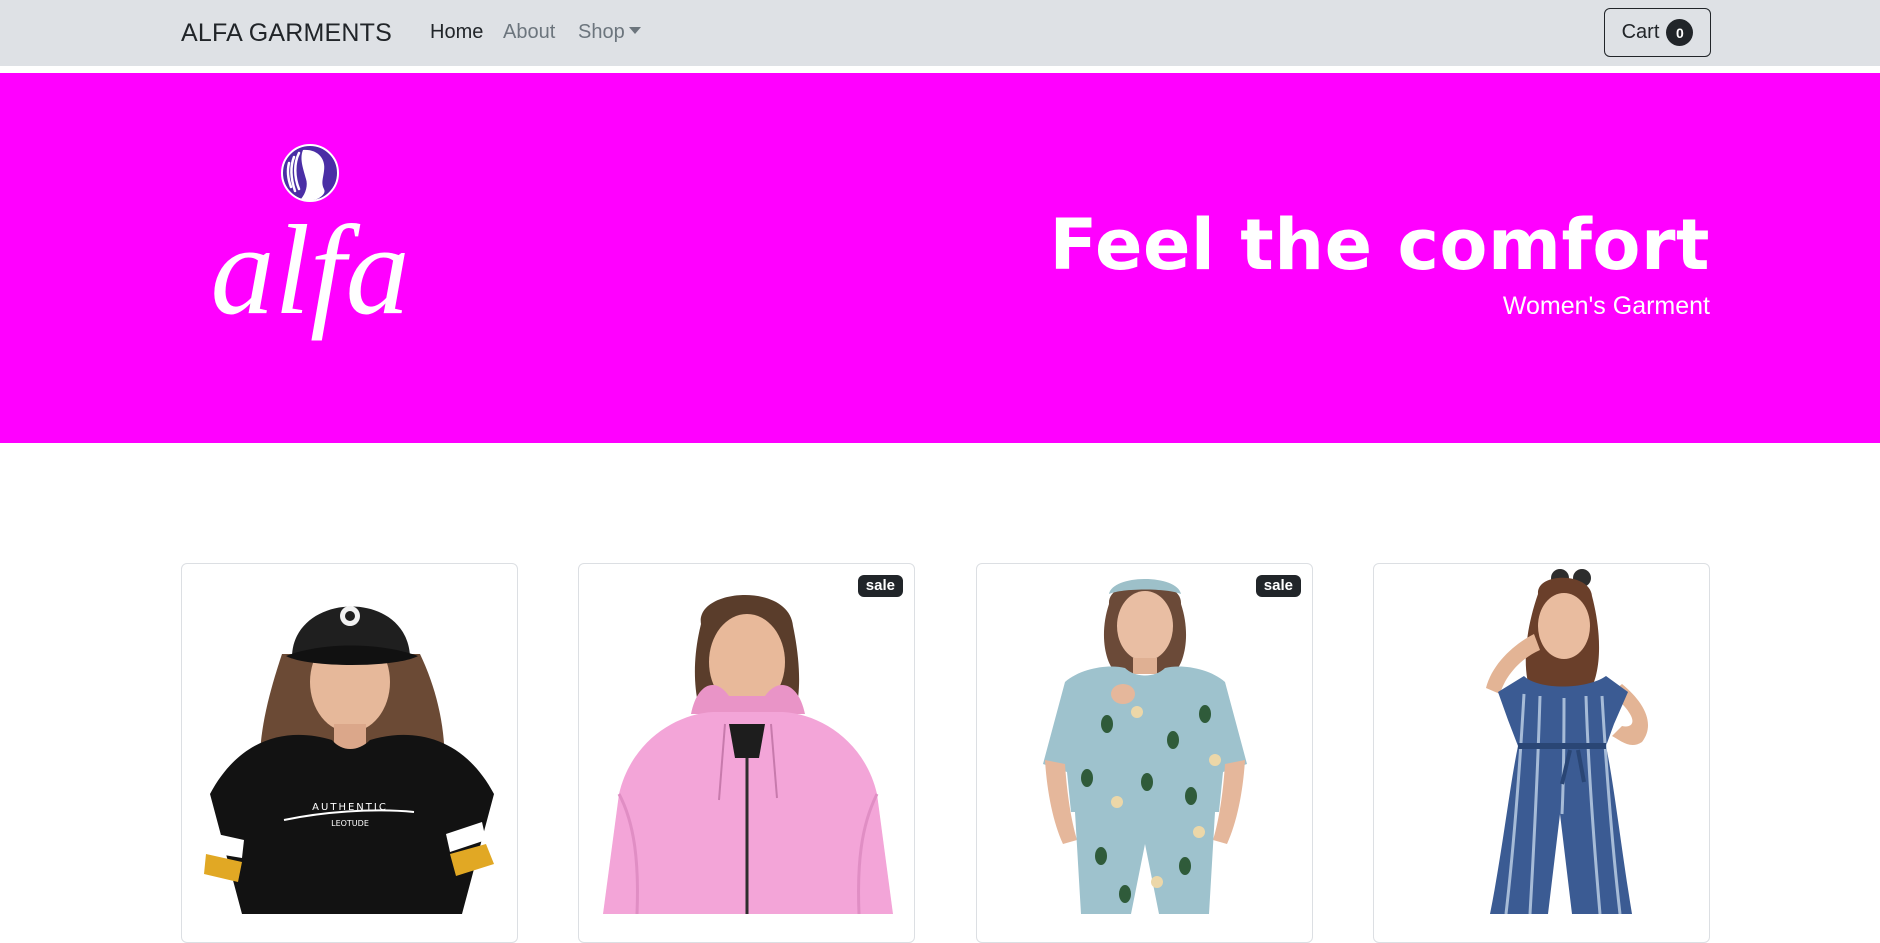  Describe the element at coordinates (634, 30) in the screenshot. I see `chevron-down-icon` at that location.